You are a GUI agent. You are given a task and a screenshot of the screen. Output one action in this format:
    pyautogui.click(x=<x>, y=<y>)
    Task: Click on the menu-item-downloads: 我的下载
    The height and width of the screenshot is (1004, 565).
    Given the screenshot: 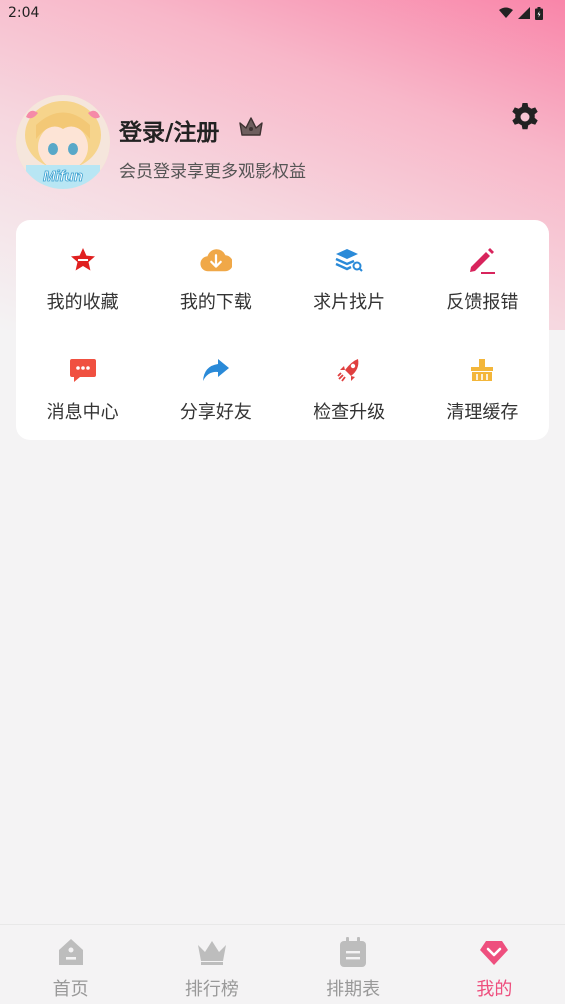 What is the action you would take?
    pyautogui.click(x=215, y=275)
    